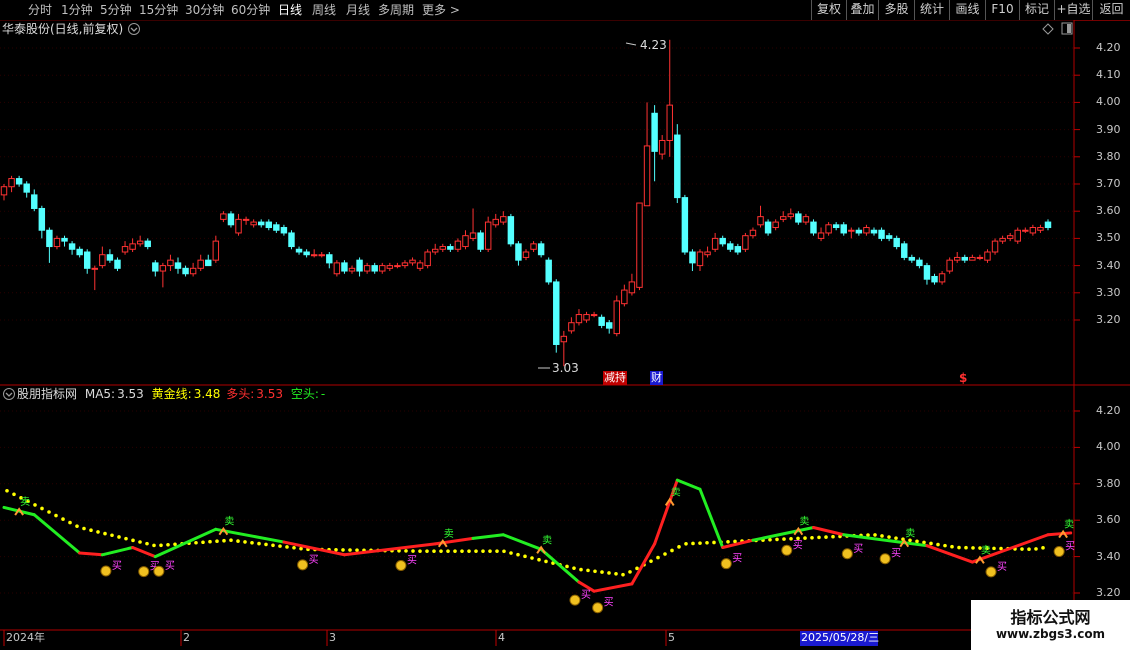 The width and height of the screenshot is (1130, 650). Describe the element at coordinates (134, 29) in the screenshot. I see `title-dropdown-icon` at that location.